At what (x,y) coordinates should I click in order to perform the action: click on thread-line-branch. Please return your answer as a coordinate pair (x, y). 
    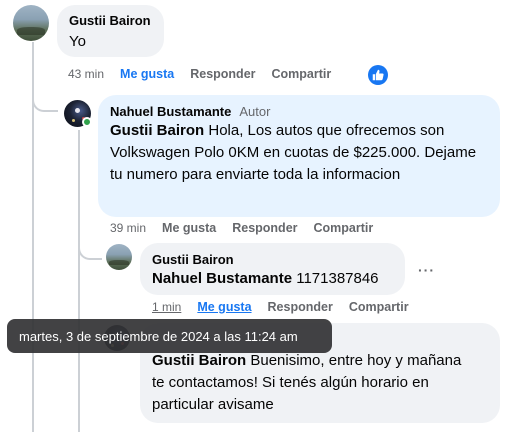
    Looking at the image, I should click on (45, 105).